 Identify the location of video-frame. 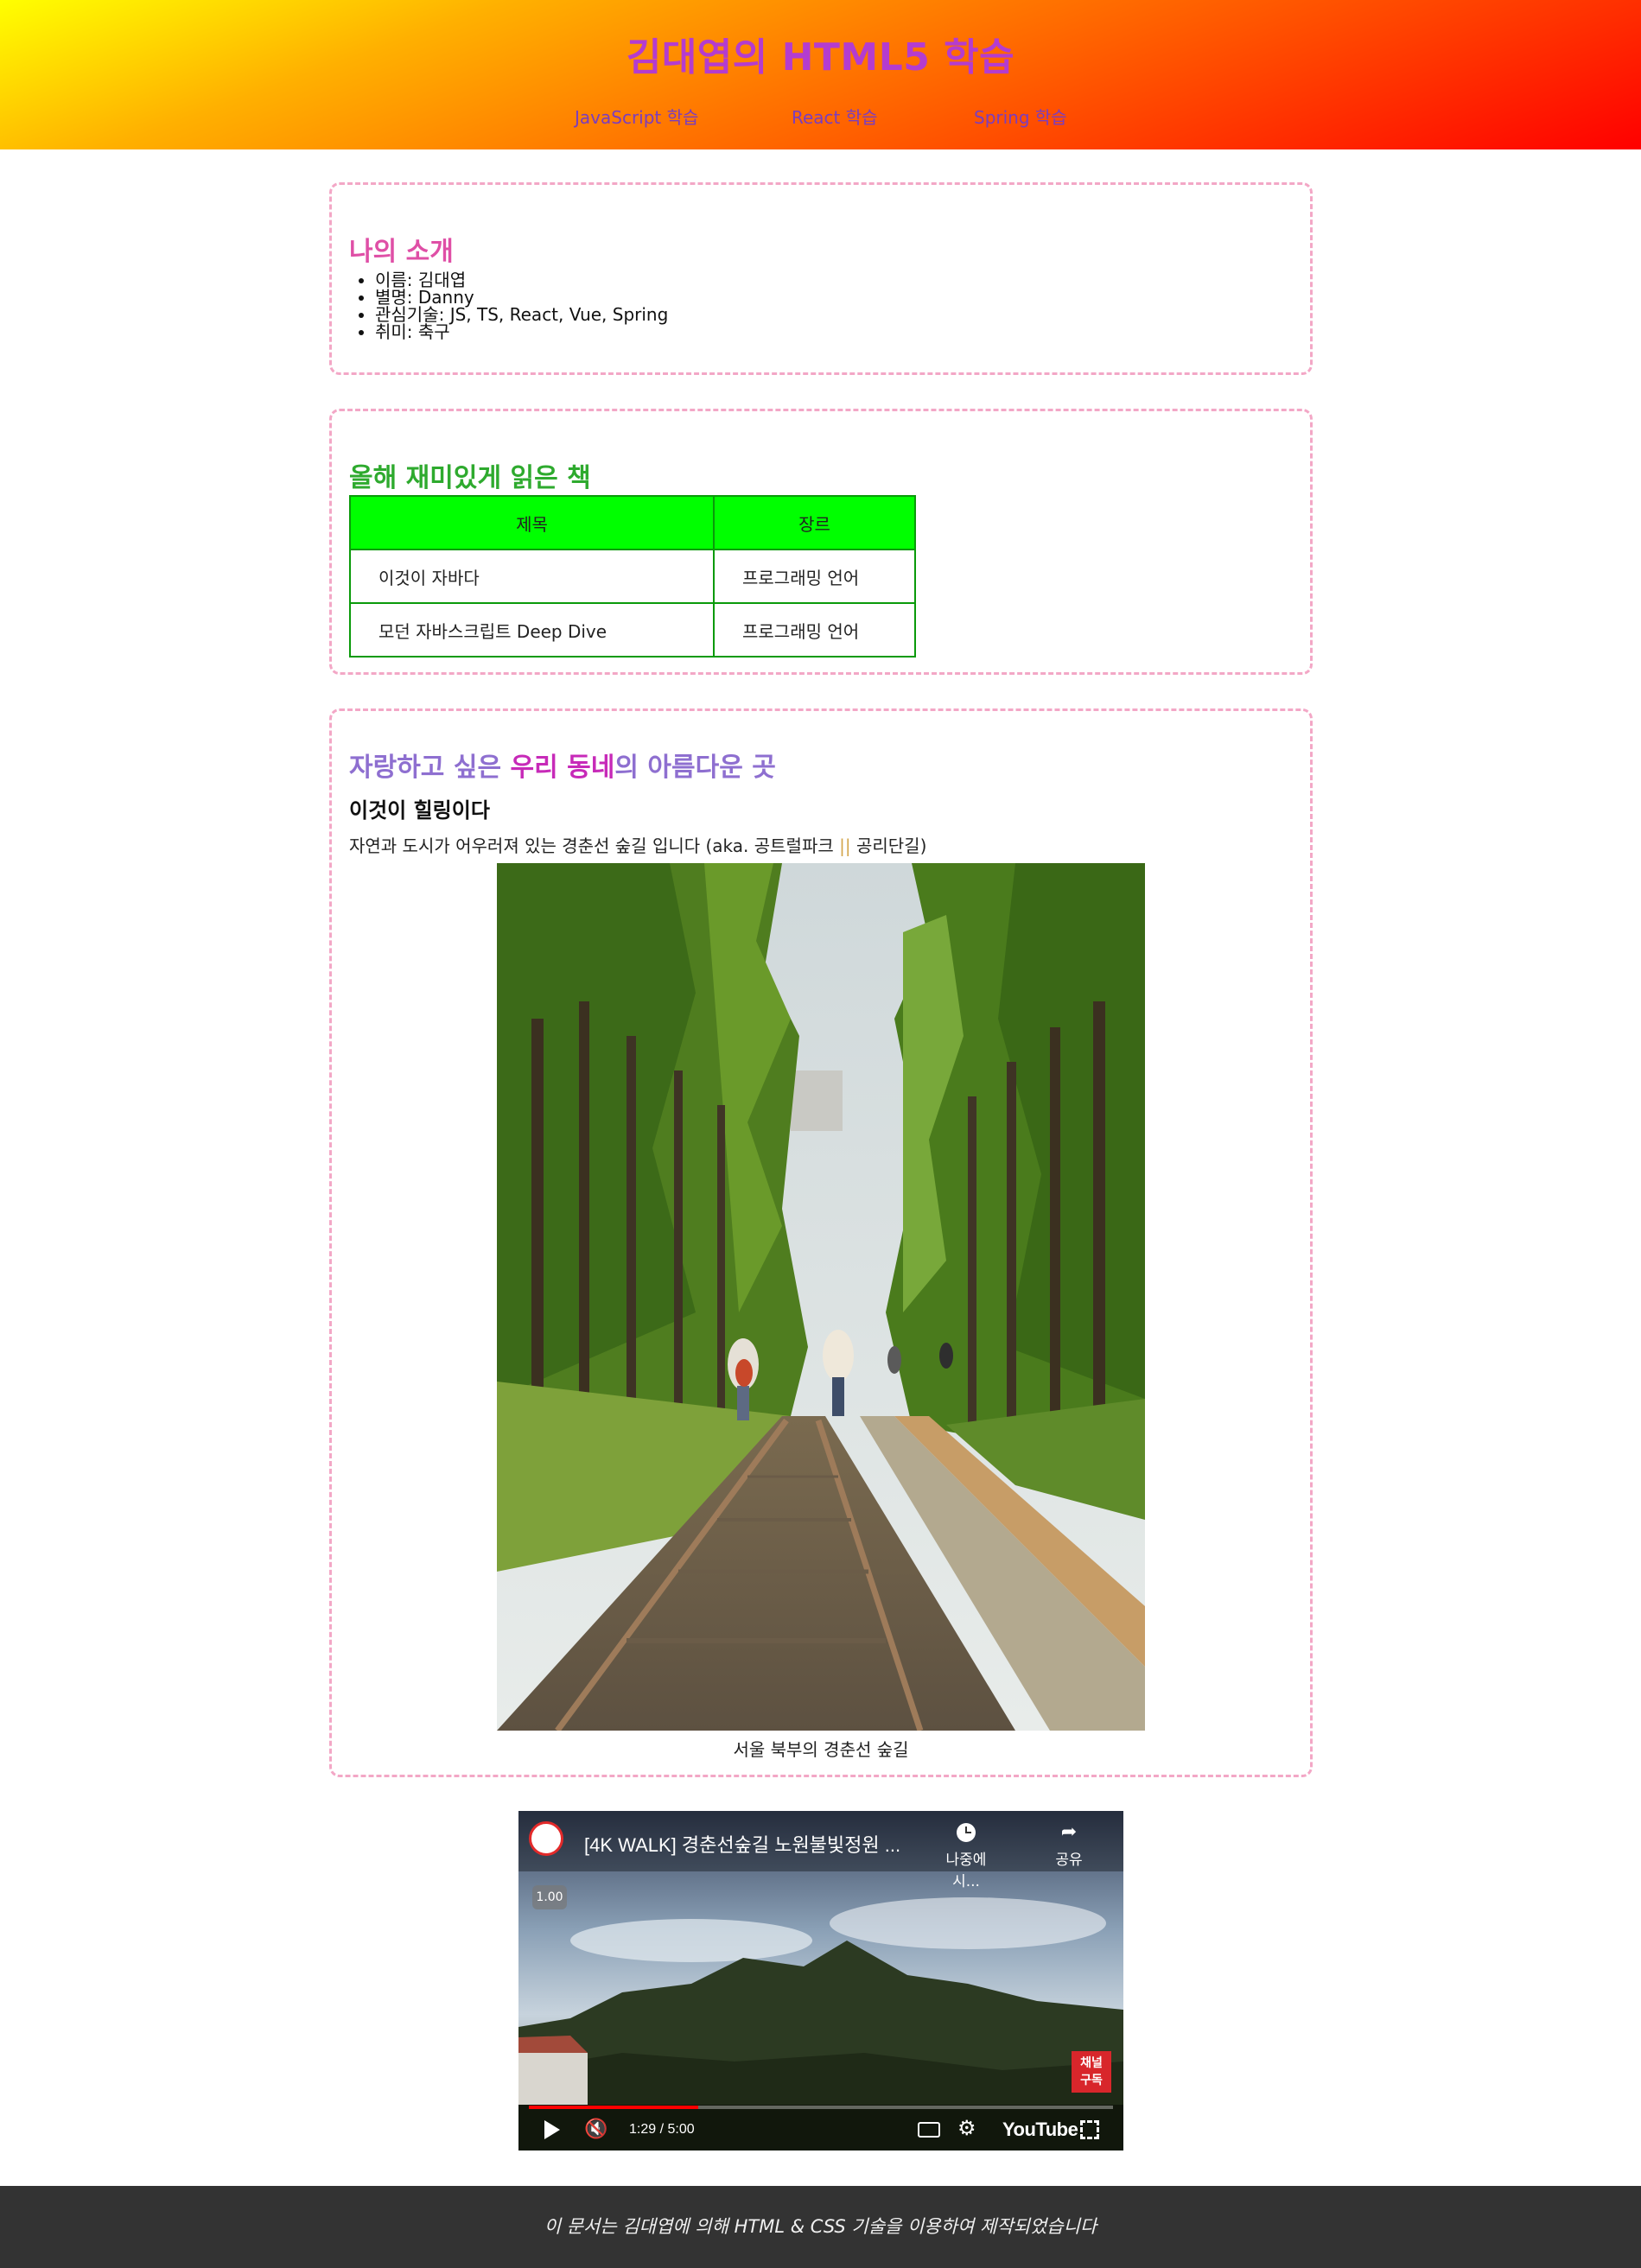
(820, 1980).